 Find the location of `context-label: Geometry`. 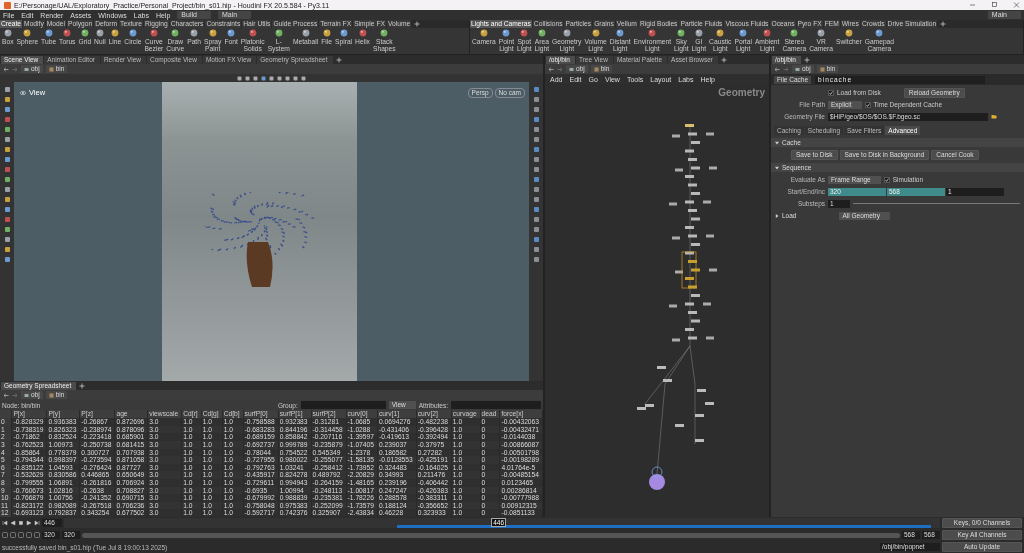

context-label: Geometry is located at coordinates (741, 92).